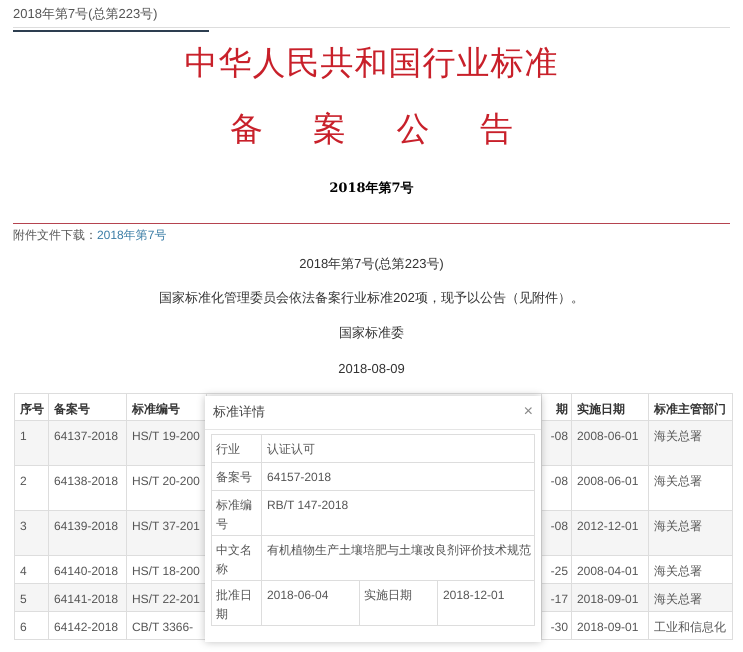 The width and height of the screenshot is (743, 652). I want to click on table-cell: 64142-2018, so click(86, 627).